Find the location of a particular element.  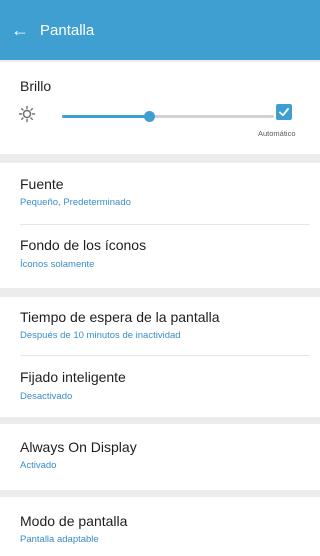

arrow-left-icon: ← is located at coordinates (20, 29).